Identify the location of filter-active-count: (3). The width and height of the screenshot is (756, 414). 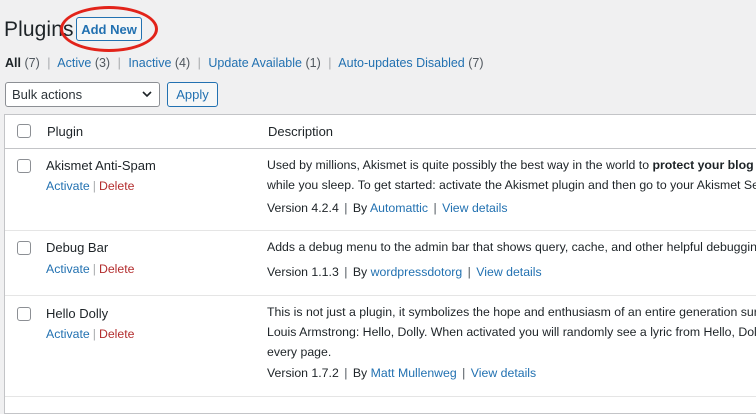
(102, 63).